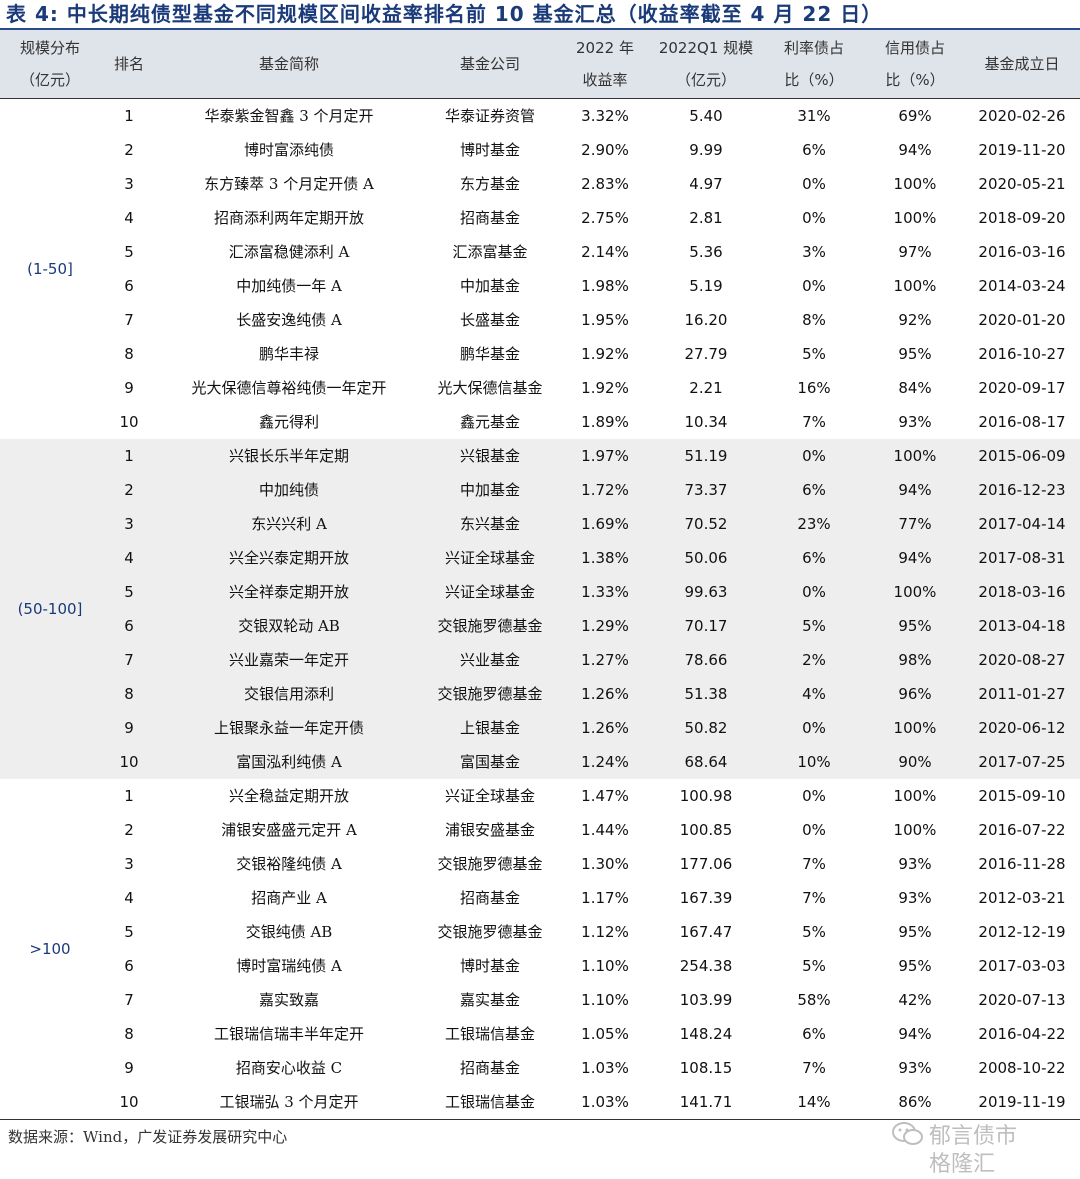 This screenshot has width=1080, height=1179. What do you see at coordinates (915, 966) in the screenshot?
I see `cell-credit-bond-share: 95%` at bounding box center [915, 966].